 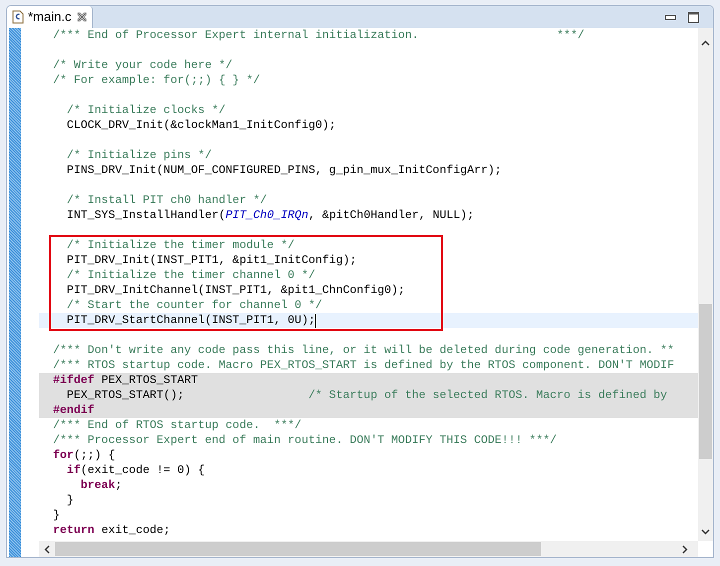 I want to click on minimize-icon, so click(x=670, y=17).